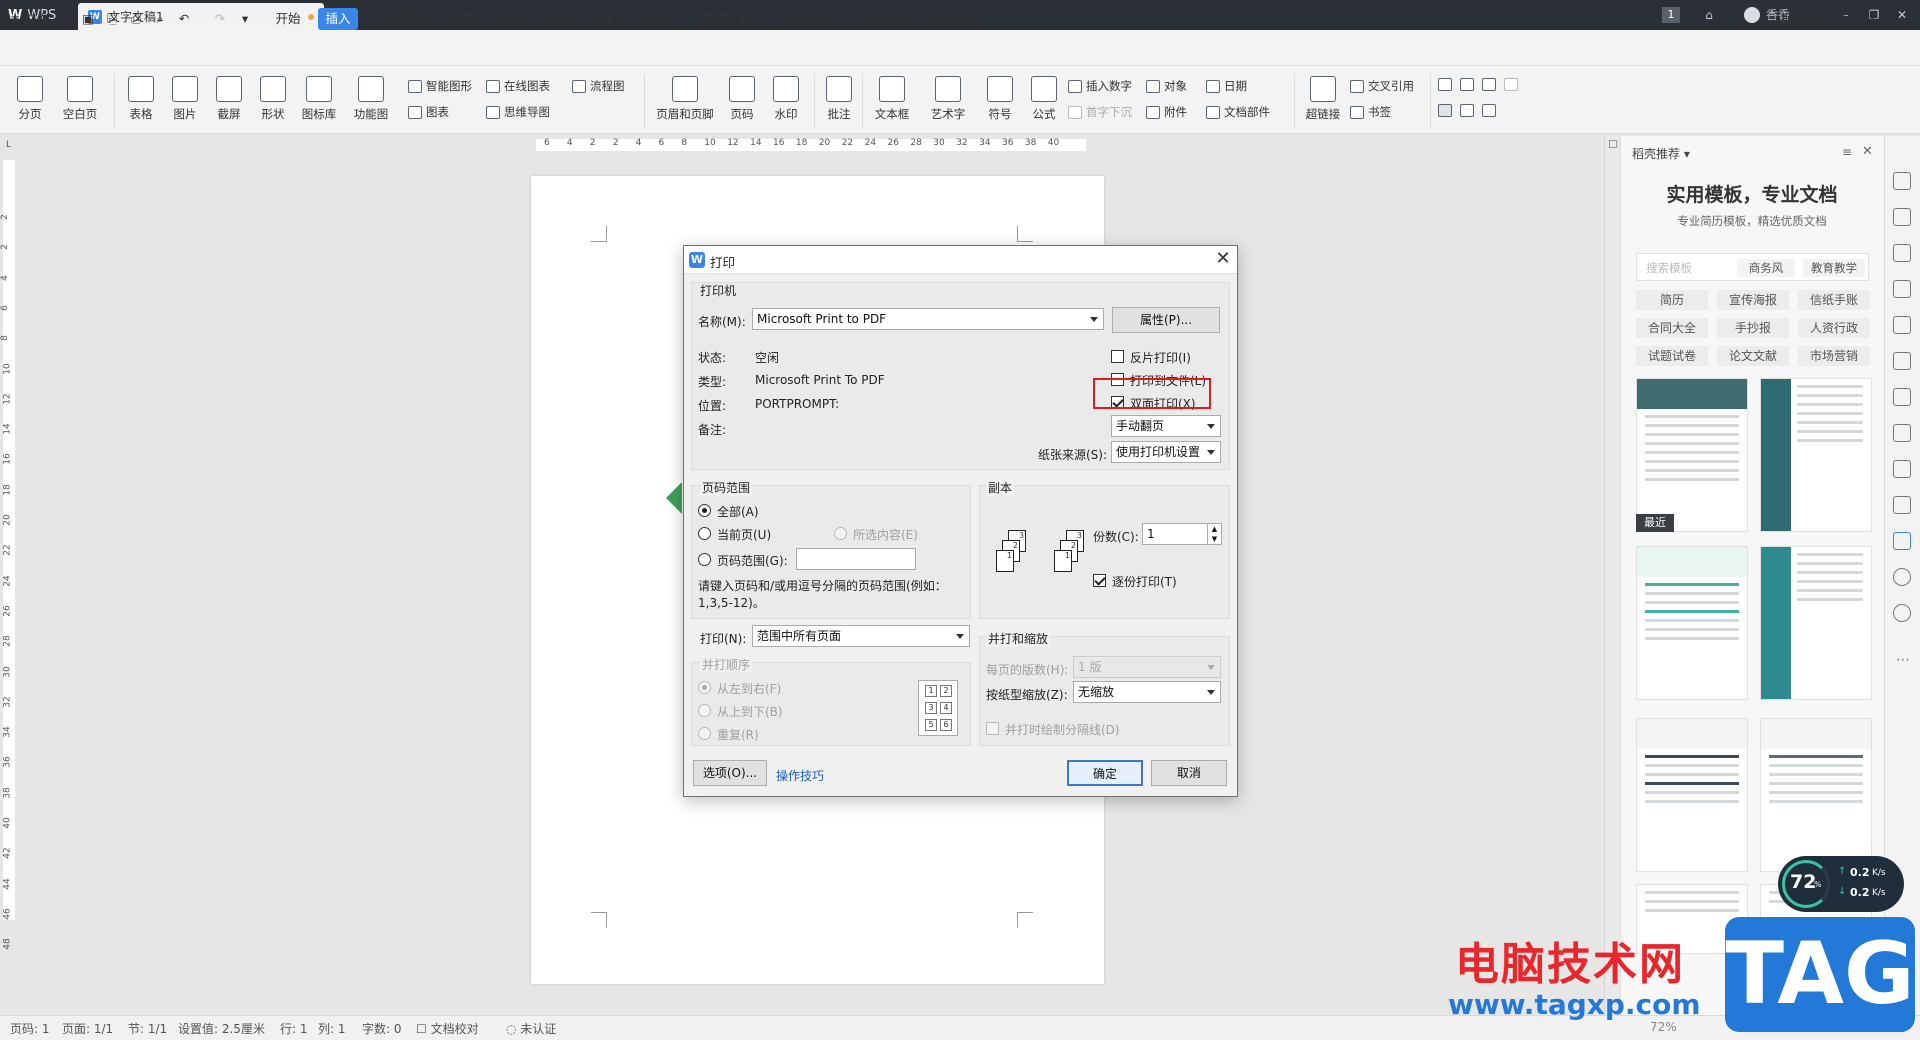 This screenshot has height=1040, width=1920. I want to click on printer-select: Microsoft Print to PDF, so click(928, 319).